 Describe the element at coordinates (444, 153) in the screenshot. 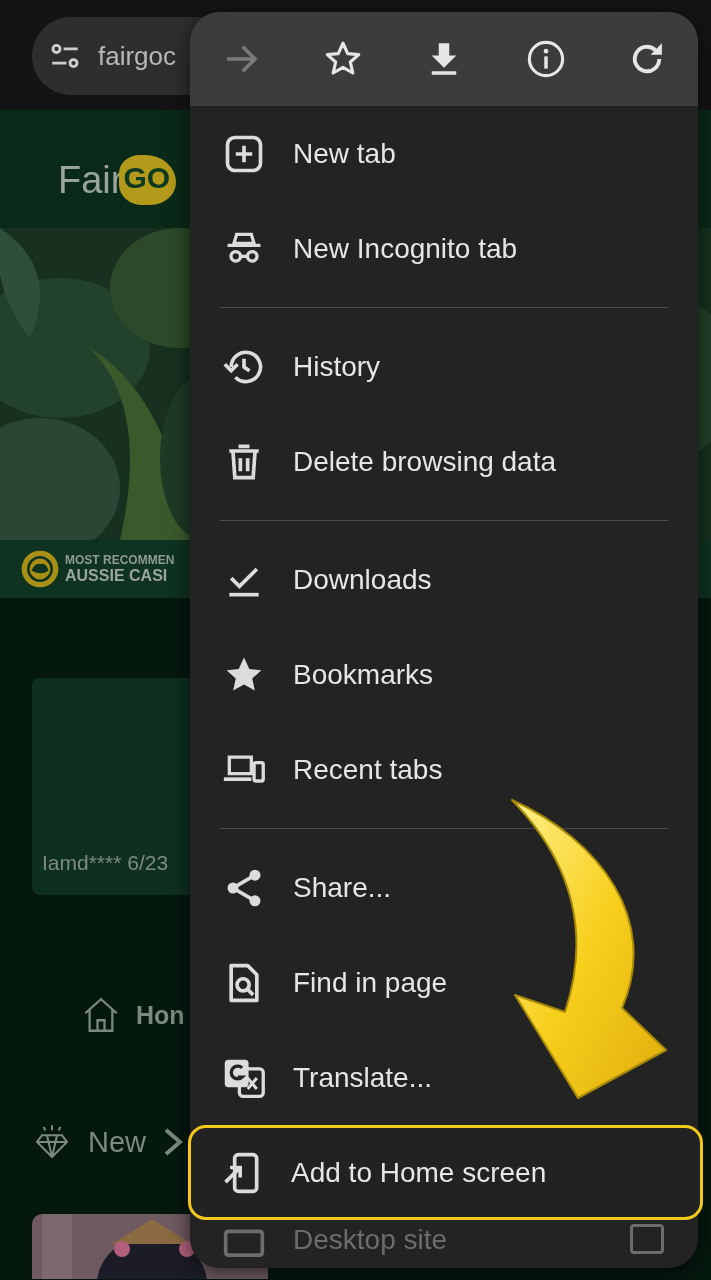

I see `menu-item: New tab` at that location.